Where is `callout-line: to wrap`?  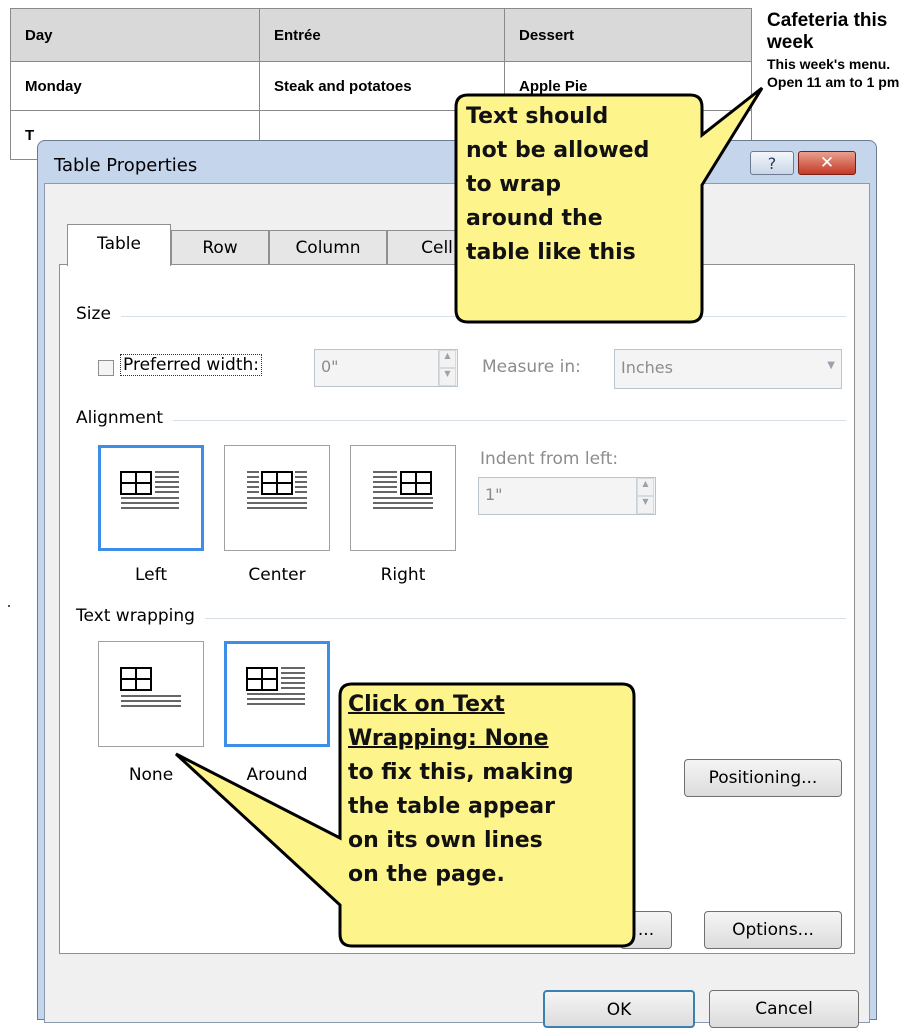
callout-line: to wrap is located at coordinates (514, 184).